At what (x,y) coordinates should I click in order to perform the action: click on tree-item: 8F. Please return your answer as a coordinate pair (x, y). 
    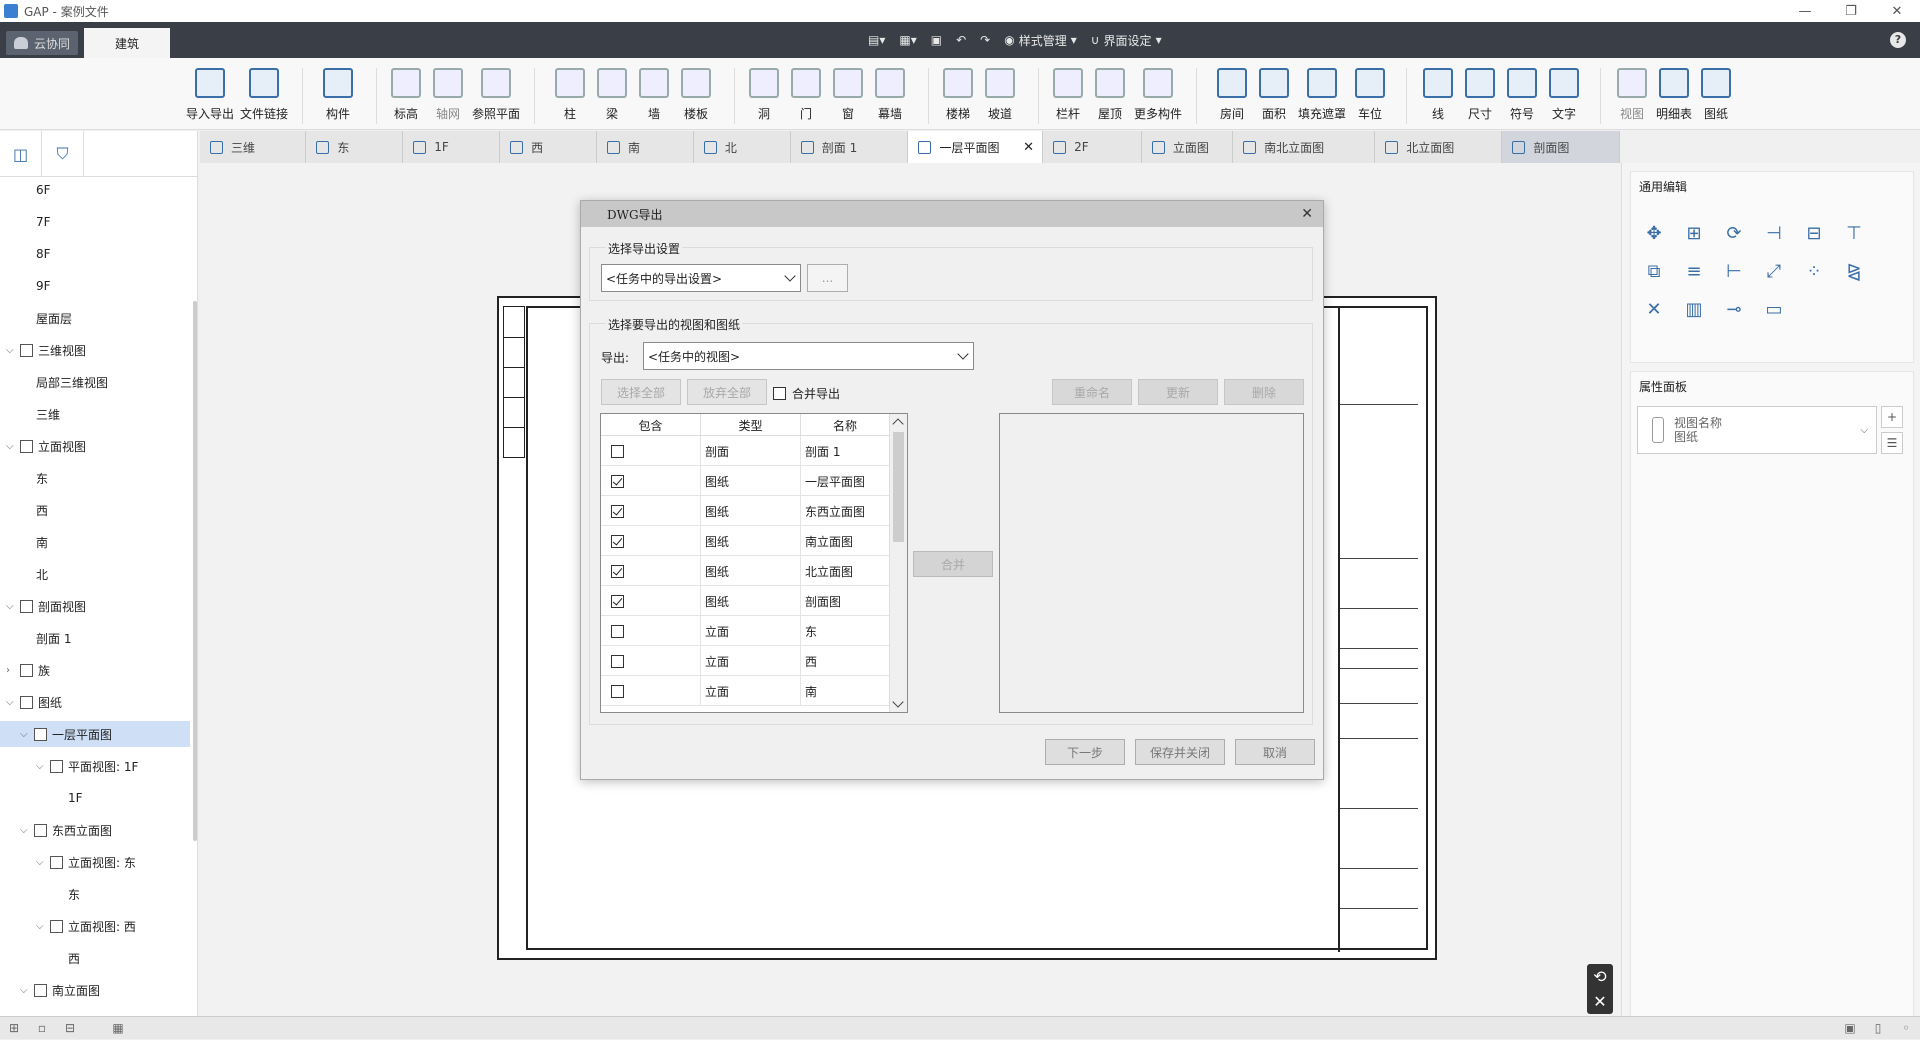
    Looking at the image, I should click on (43, 254).